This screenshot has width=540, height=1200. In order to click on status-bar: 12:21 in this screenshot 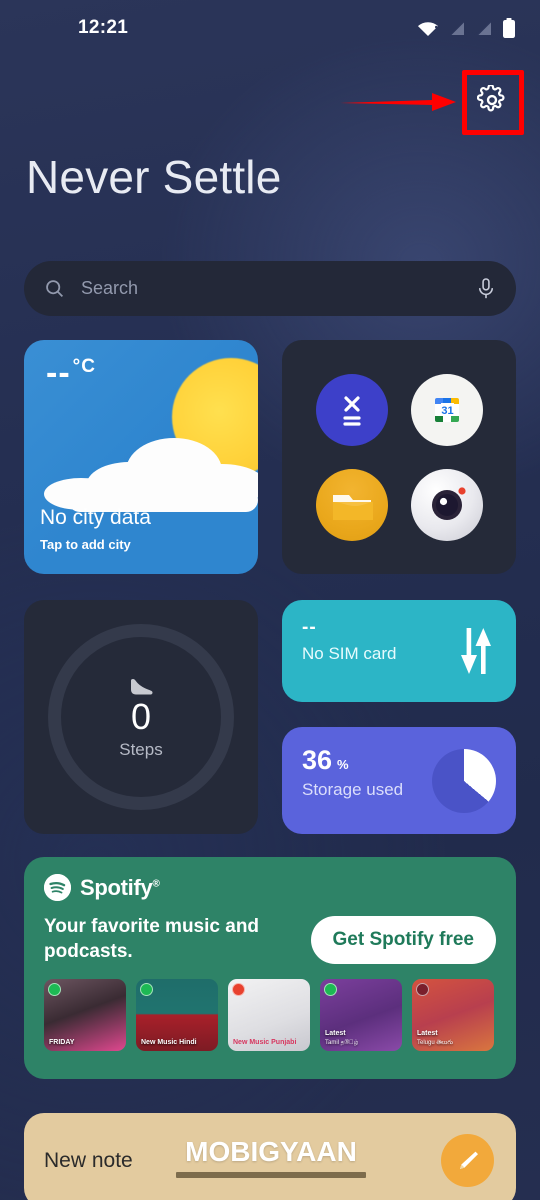, I will do `click(270, 28)`.